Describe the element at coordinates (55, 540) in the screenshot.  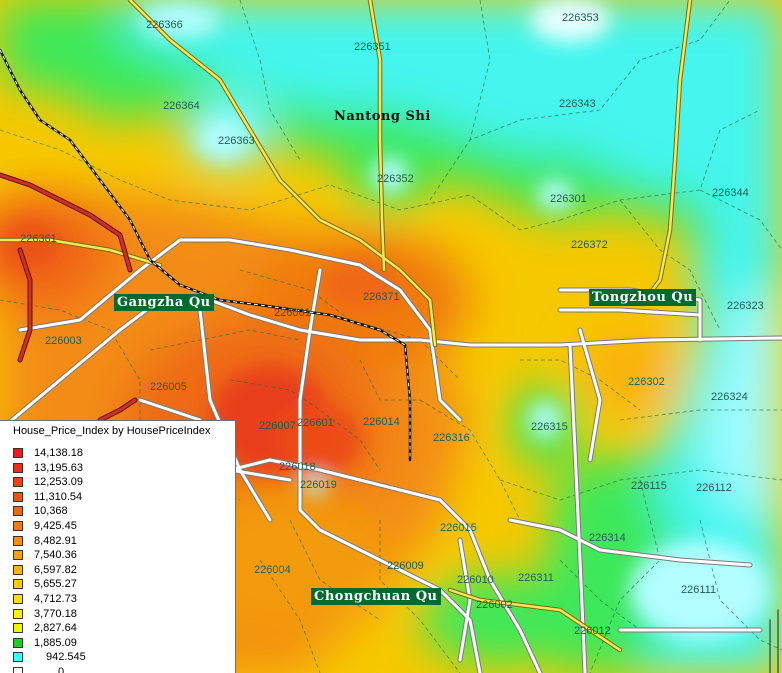
I see `legend-label: 8,482.91` at that location.